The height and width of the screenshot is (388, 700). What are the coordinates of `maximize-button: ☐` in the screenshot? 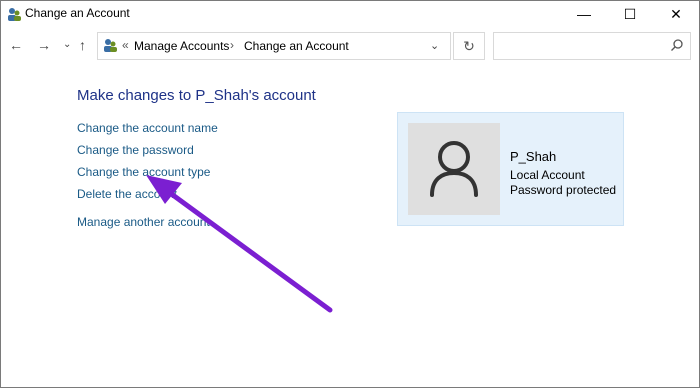 It's located at (630, 14).